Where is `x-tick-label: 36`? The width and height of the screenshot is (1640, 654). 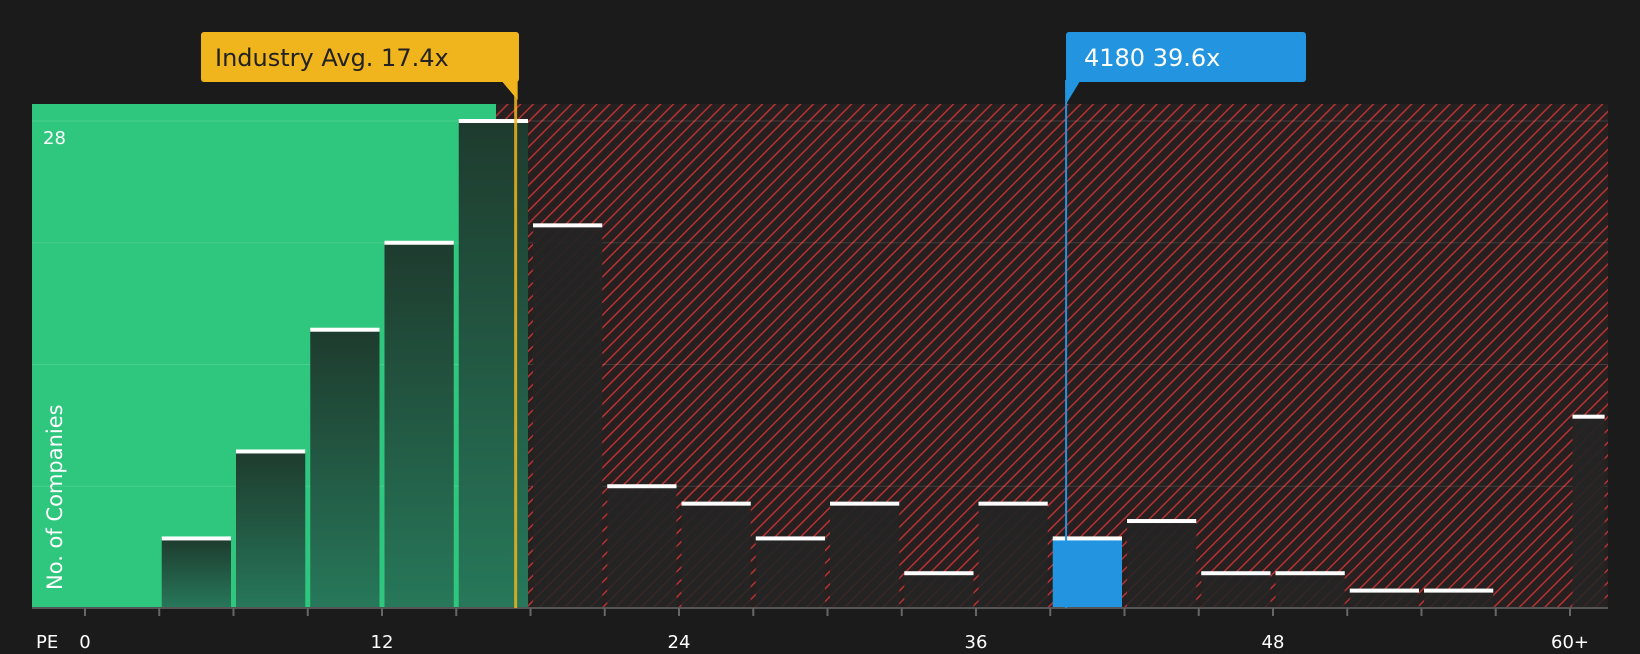 x-tick-label: 36 is located at coordinates (976, 641).